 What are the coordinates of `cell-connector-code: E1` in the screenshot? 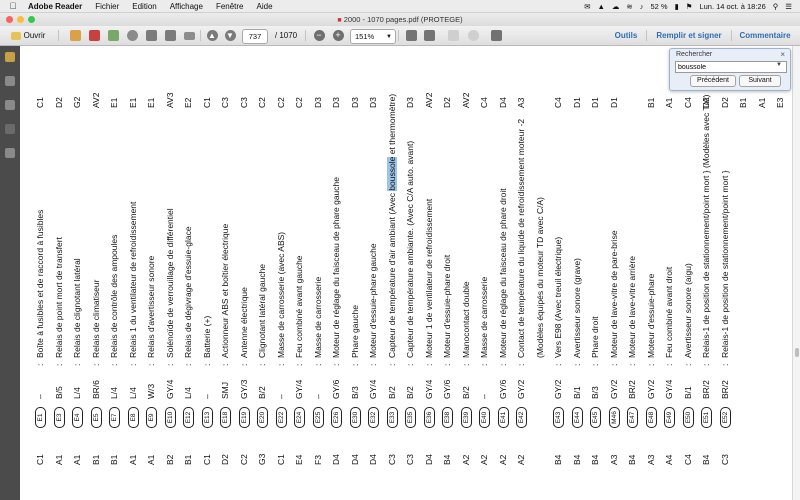 It's located at (40, 417).